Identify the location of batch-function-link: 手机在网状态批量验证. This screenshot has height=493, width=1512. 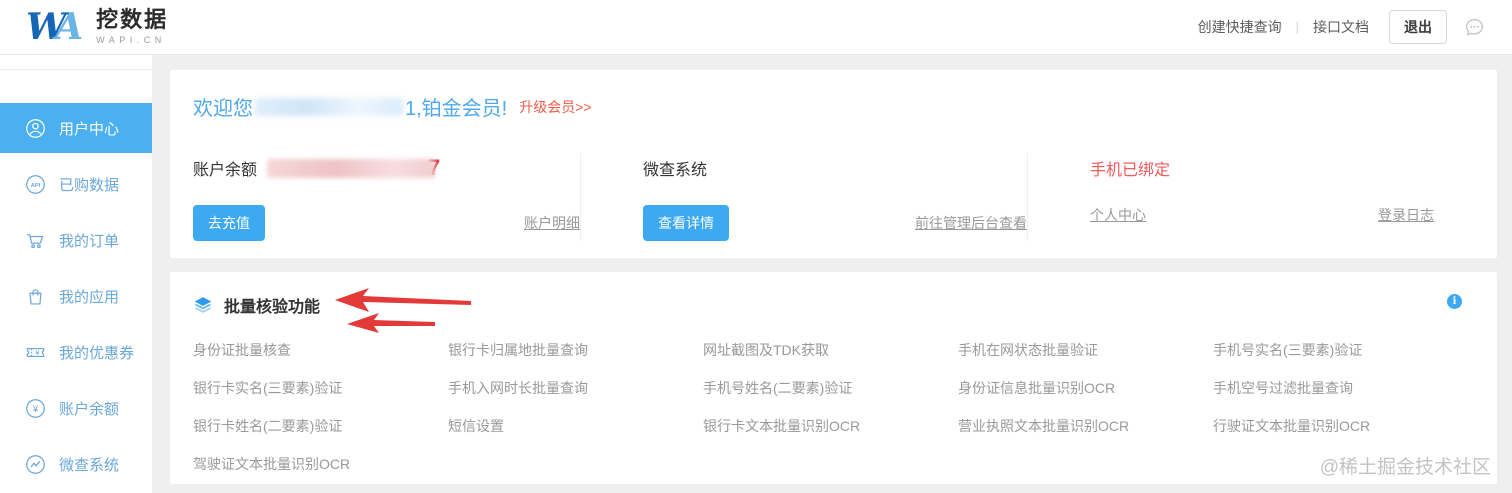
(1085, 350).